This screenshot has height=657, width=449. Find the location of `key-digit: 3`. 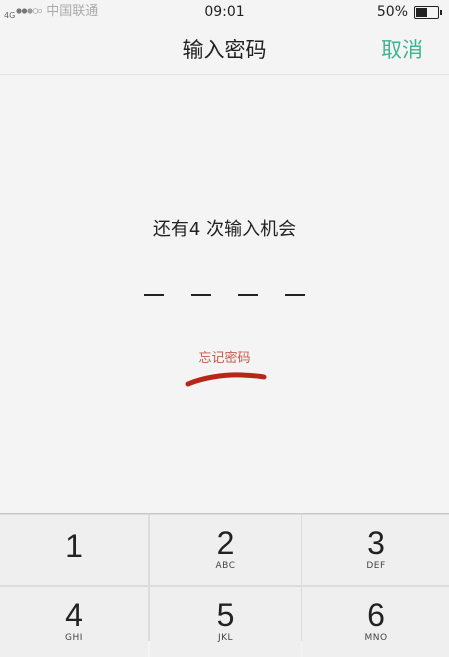

key-digit: 3 is located at coordinates (376, 543).